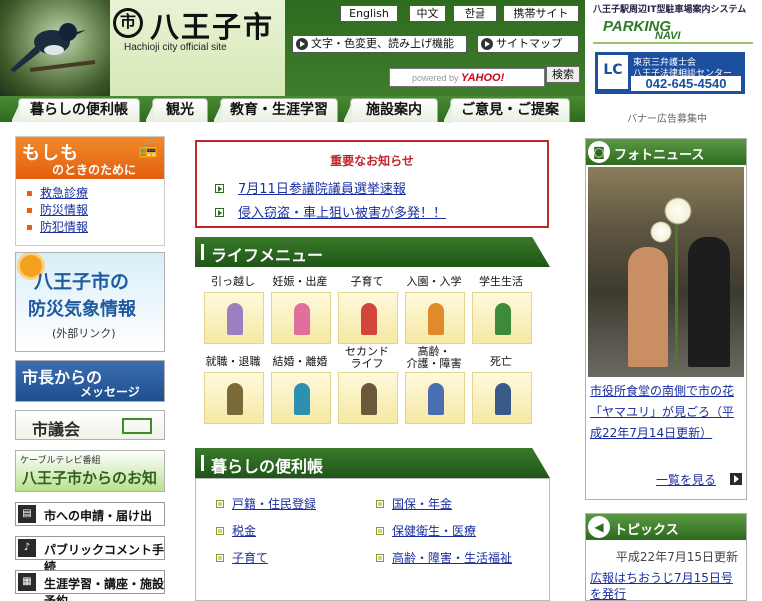 The height and width of the screenshot is (601, 762). I want to click on mayor-message-banner: 市長からの メッセージ, so click(90, 381).